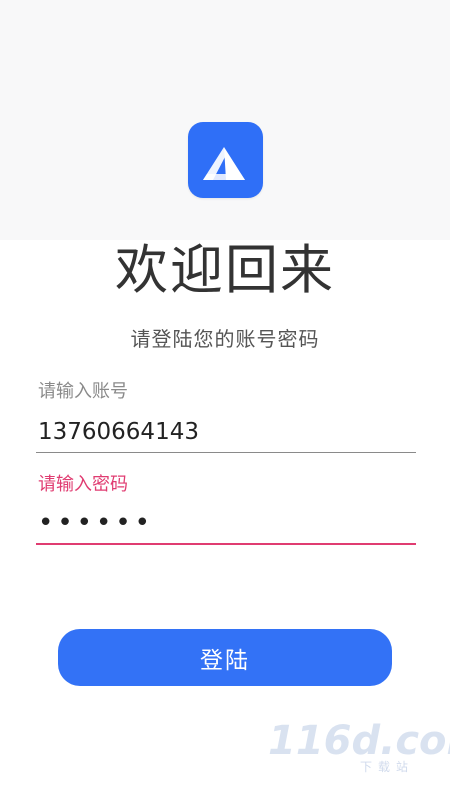 Image resolution: width=450 pixels, height=800 pixels. I want to click on password-input, so click(226, 524).